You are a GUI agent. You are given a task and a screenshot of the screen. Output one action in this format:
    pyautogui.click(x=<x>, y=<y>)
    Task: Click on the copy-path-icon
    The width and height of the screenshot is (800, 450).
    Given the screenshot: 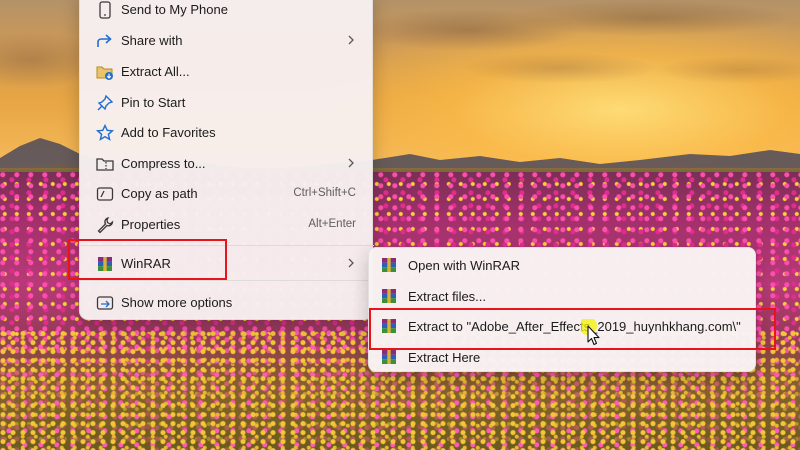 What is the action you would take?
    pyautogui.click(x=105, y=194)
    